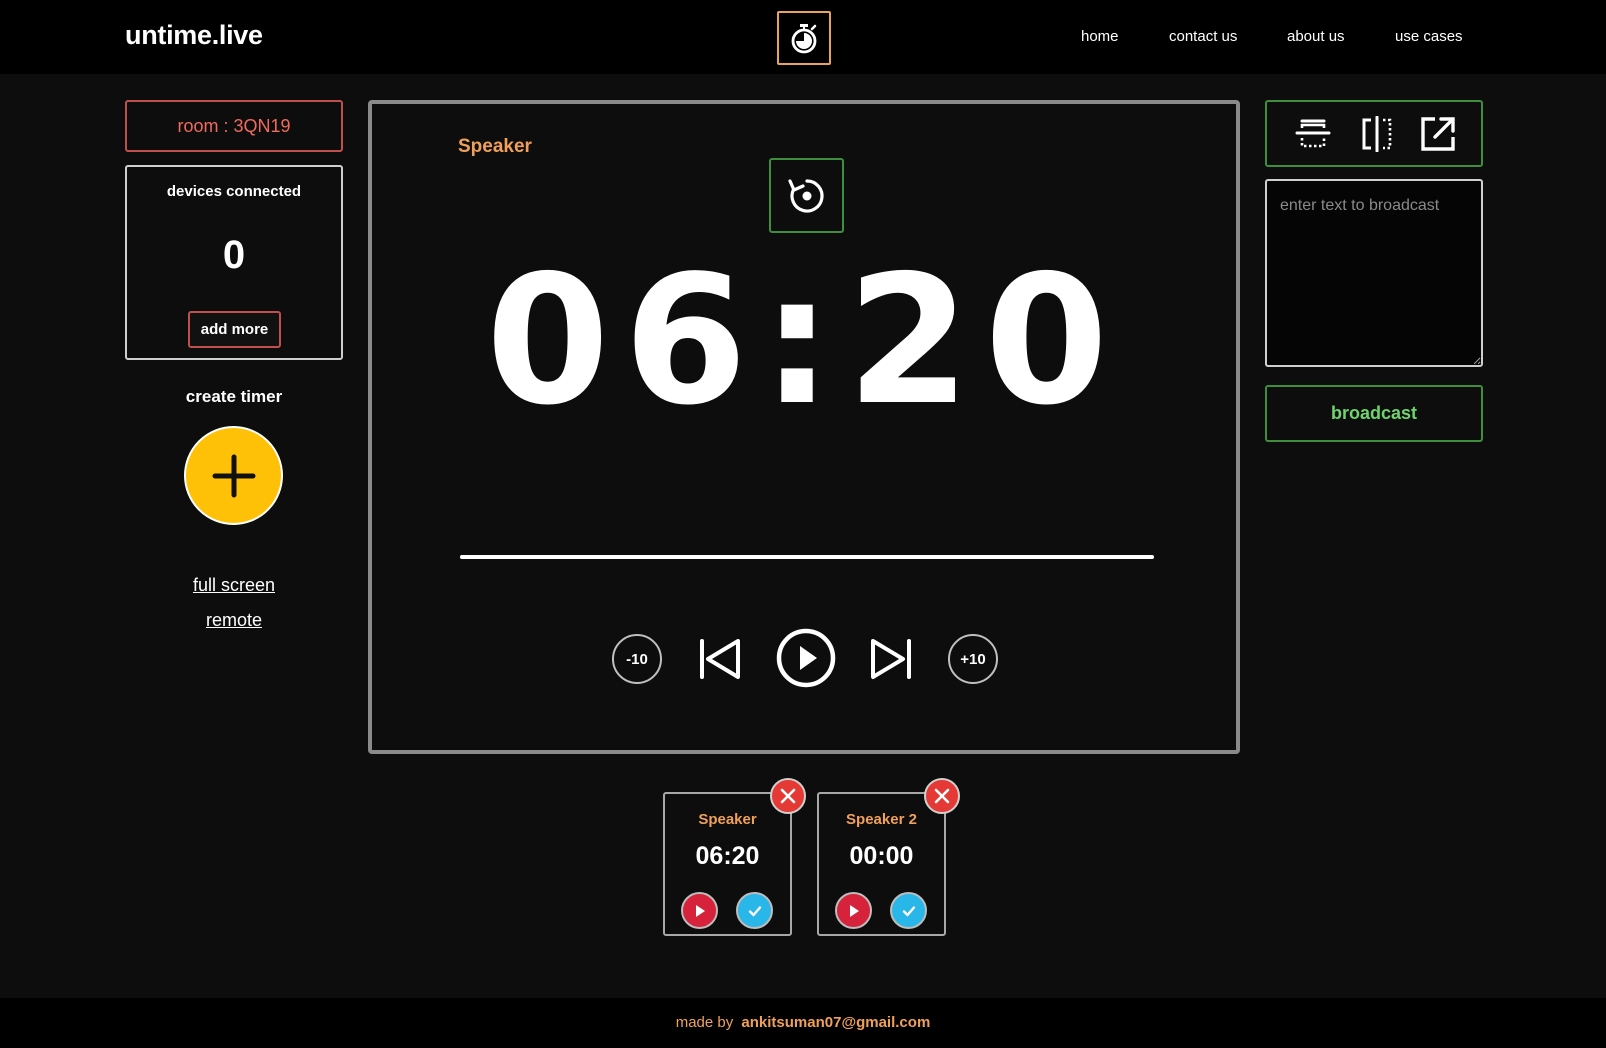 The width and height of the screenshot is (1606, 1048). What do you see at coordinates (881, 819) in the screenshot?
I see `timer-card-name: Speaker 2` at bounding box center [881, 819].